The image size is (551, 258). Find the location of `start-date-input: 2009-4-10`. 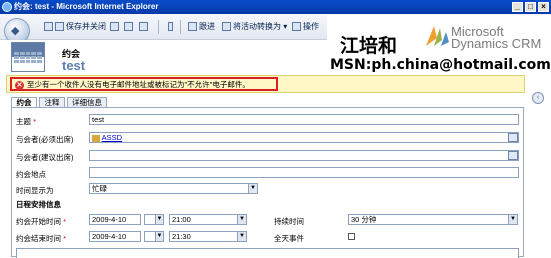

start-date-input: 2009-4-10 is located at coordinates (115, 219).